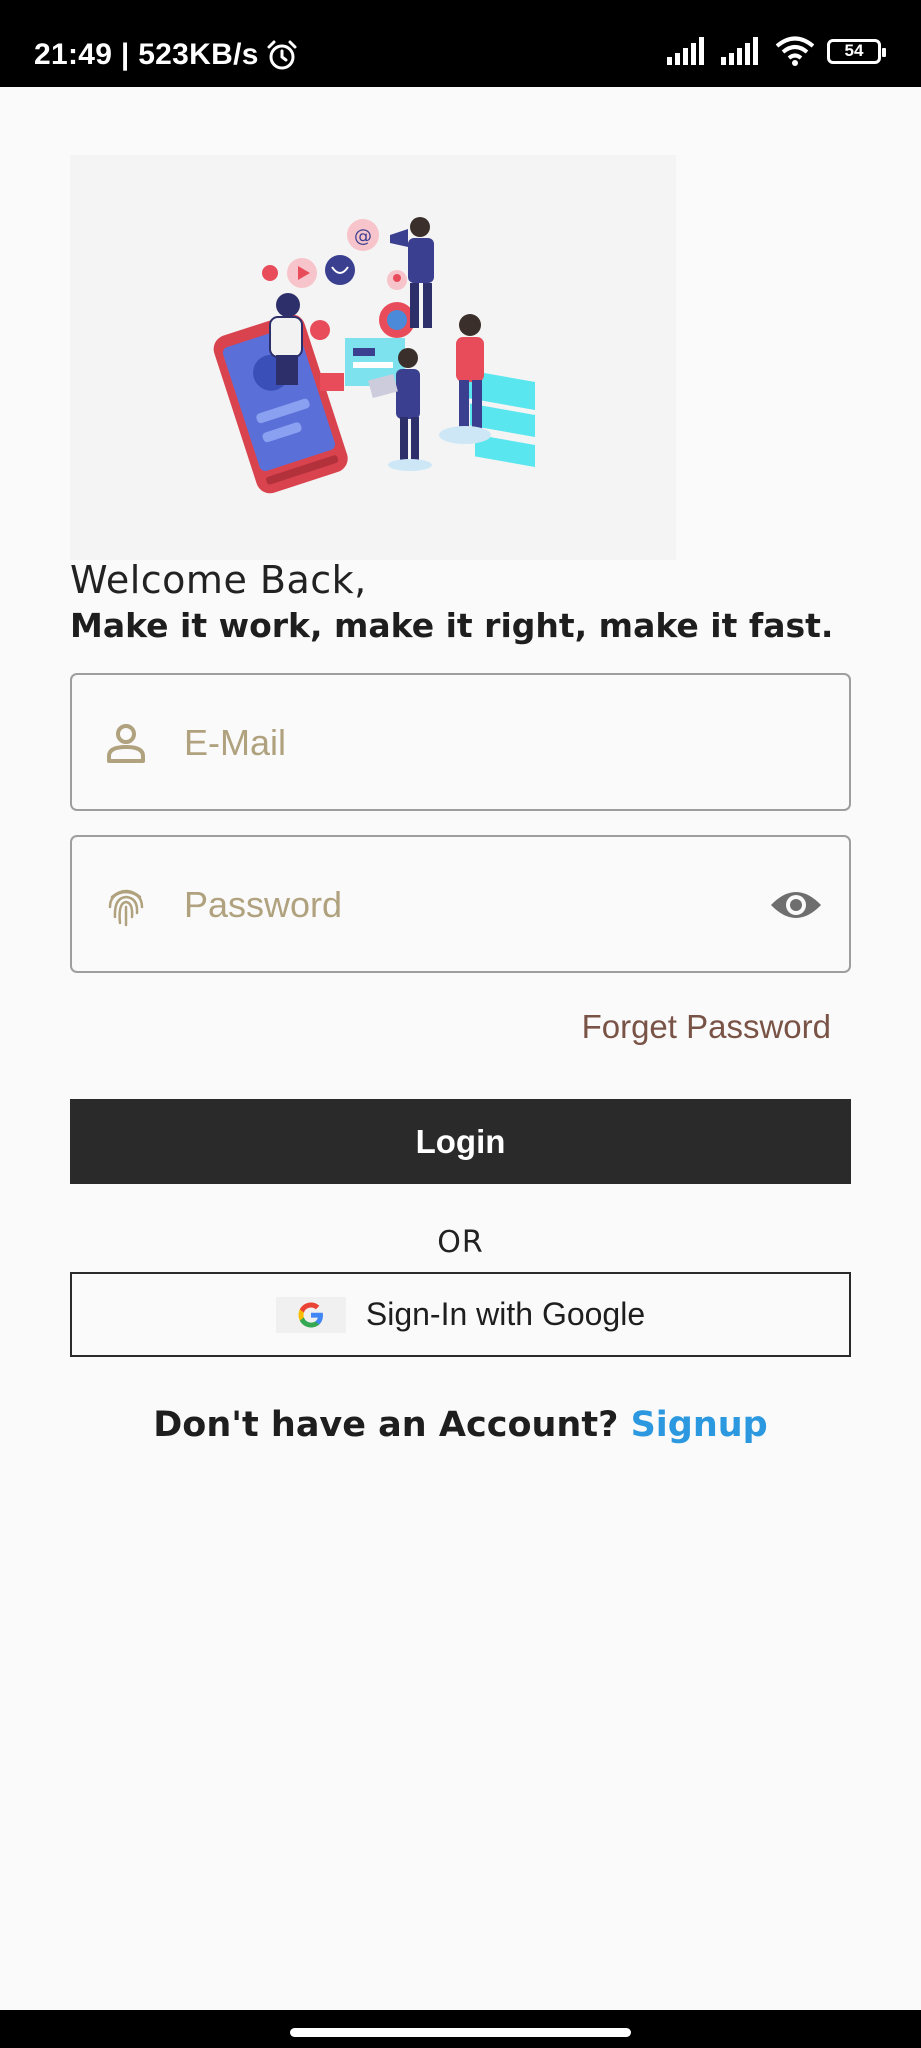  I want to click on status-icons: 54, so click(776, 51).